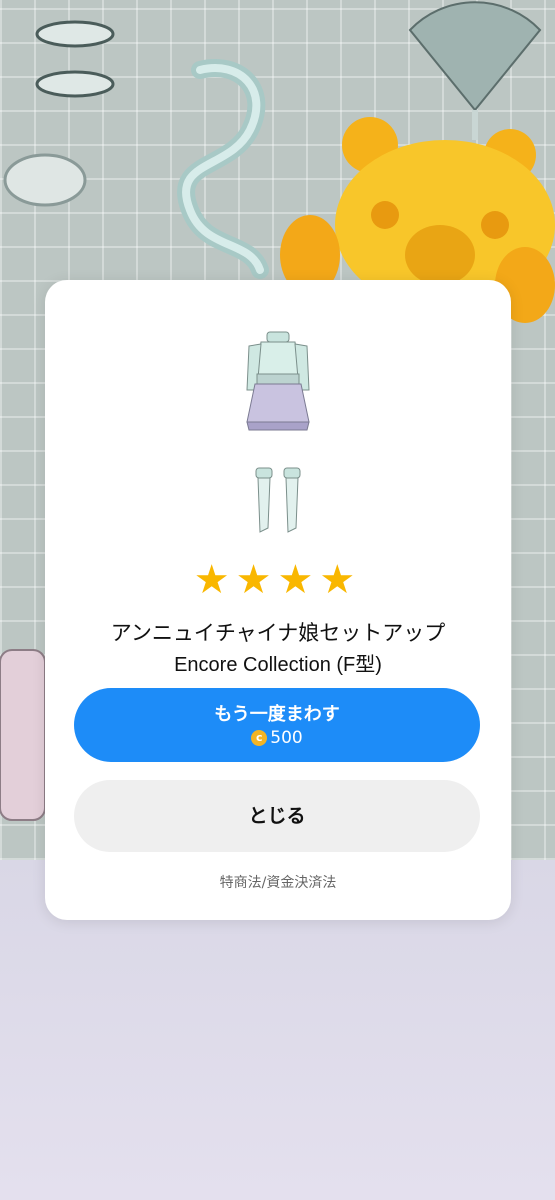 The image size is (555, 1200). What do you see at coordinates (23, 735) in the screenshot?
I see `tassel-decoration` at bounding box center [23, 735].